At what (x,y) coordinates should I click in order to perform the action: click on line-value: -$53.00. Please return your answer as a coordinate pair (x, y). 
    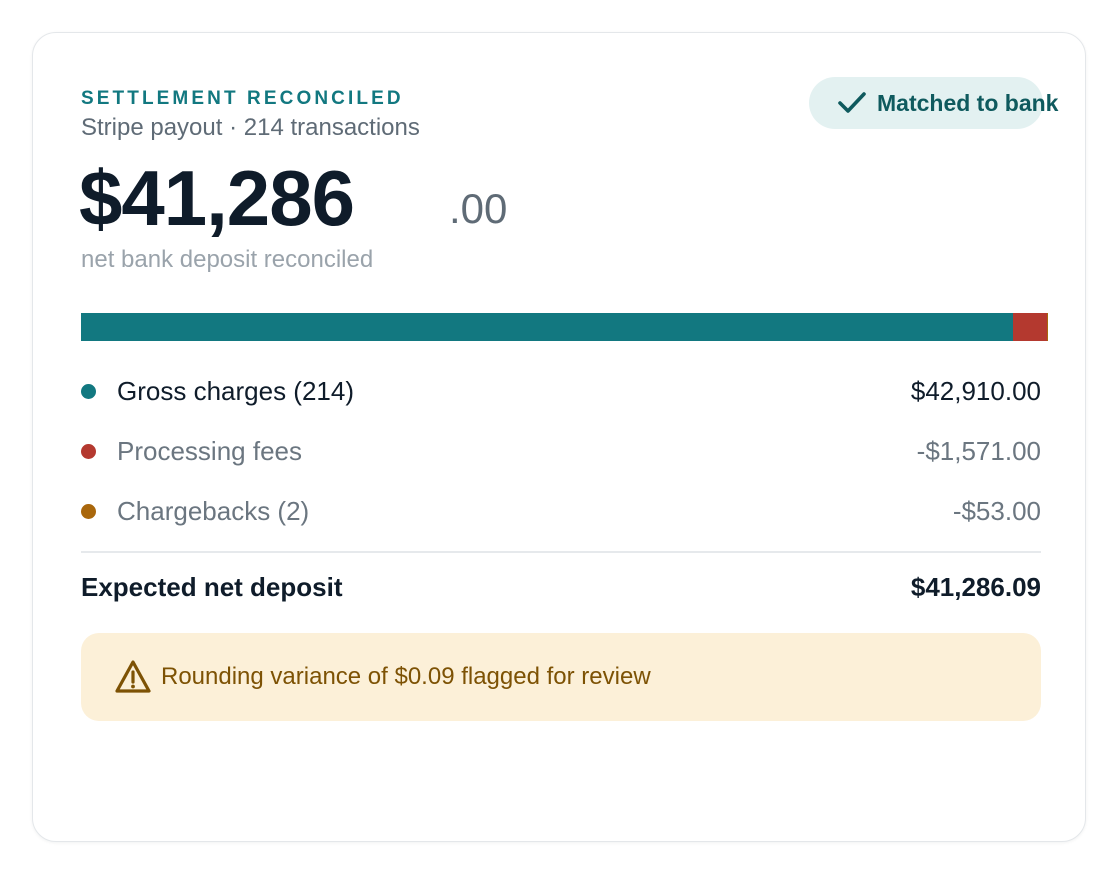
    Looking at the image, I should click on (996, 511).